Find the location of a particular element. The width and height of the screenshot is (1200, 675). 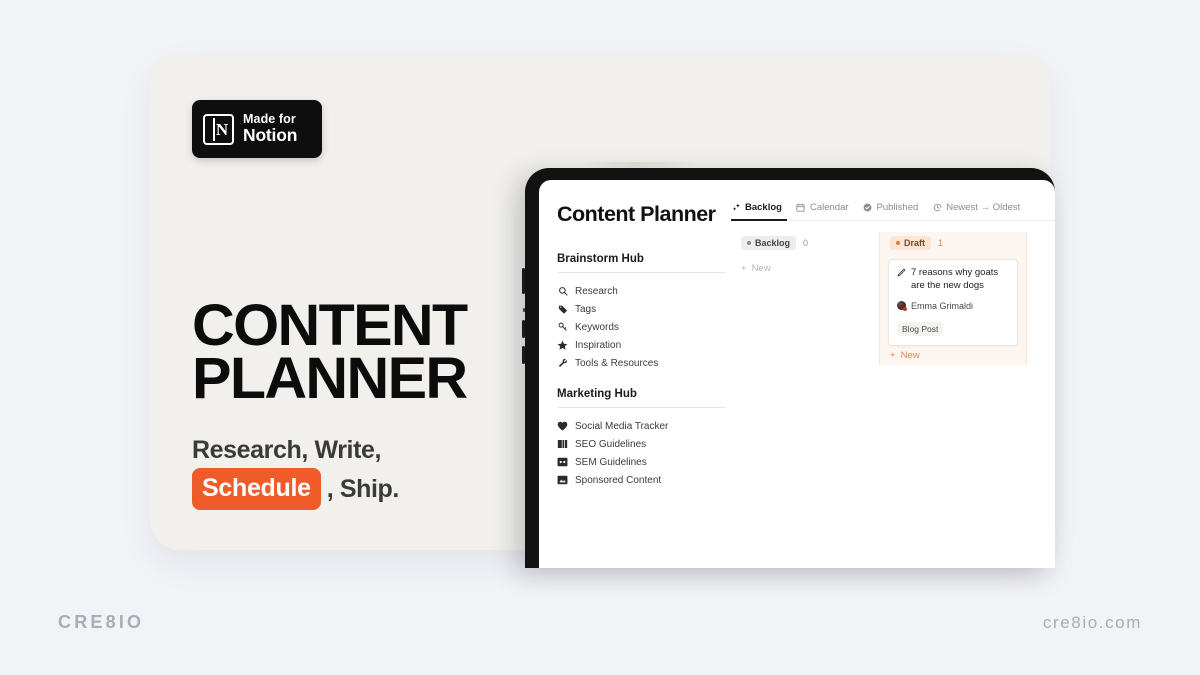

tablet-power-button is located at coordinates (523, 281).